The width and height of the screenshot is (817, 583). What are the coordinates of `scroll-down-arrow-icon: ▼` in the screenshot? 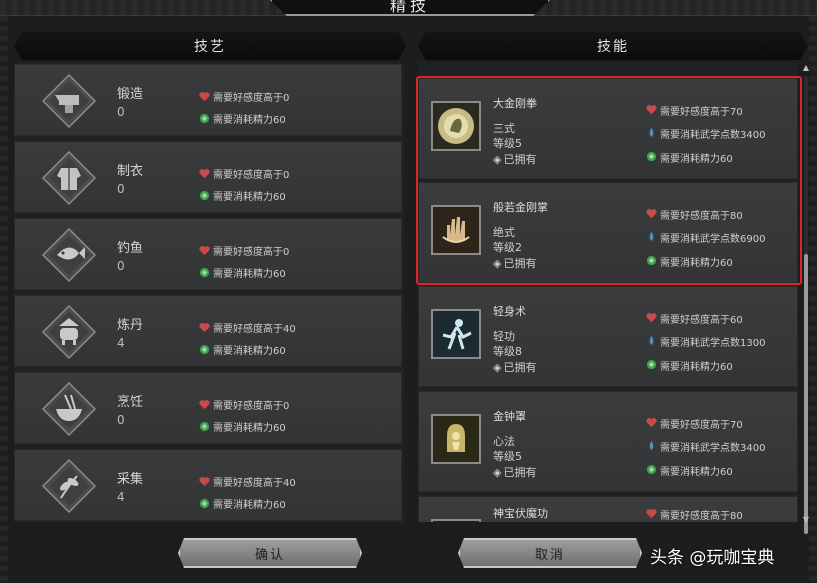 It's located at (806, 520).